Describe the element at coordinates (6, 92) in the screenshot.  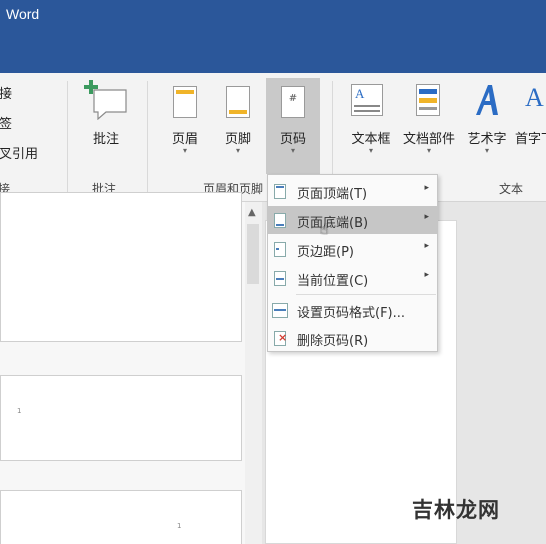
I see `link-button: 链接` at that location.